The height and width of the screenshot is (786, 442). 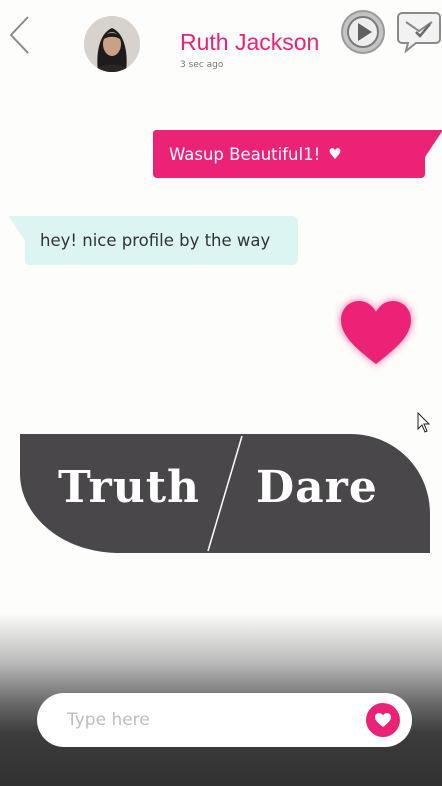 I want to click on avatar, so click(x=112, y=44).